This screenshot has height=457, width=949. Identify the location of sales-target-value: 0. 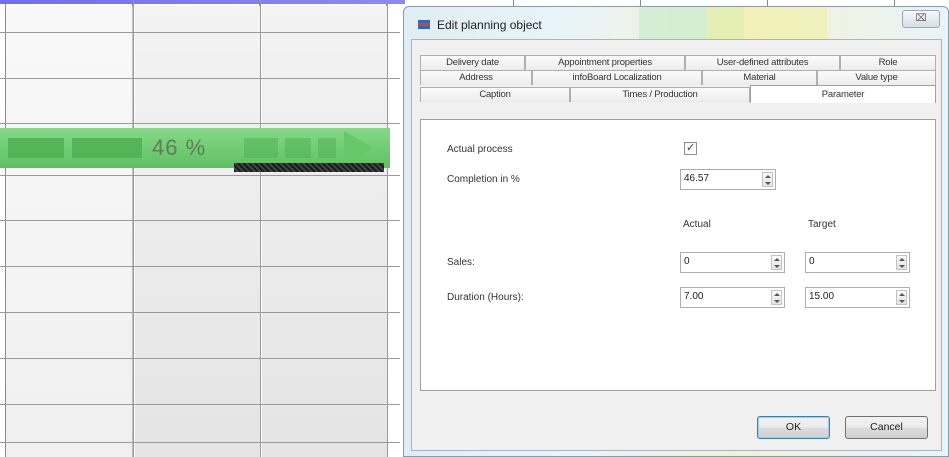
(812, 261).